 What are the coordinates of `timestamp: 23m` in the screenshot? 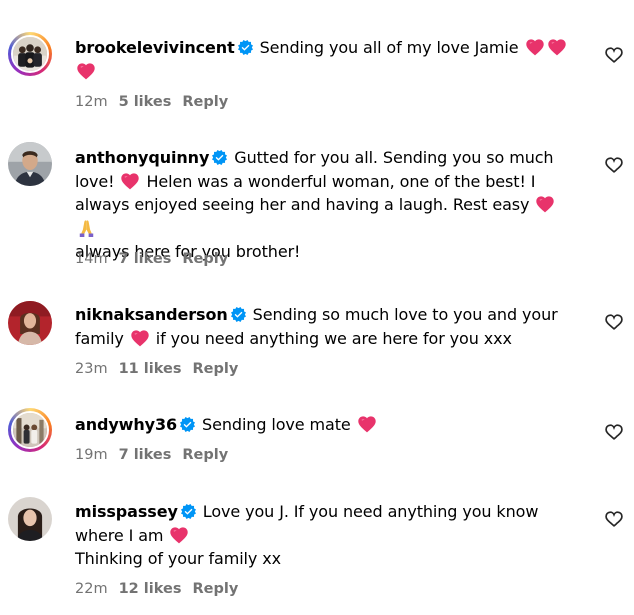 It's located at (91, 369).